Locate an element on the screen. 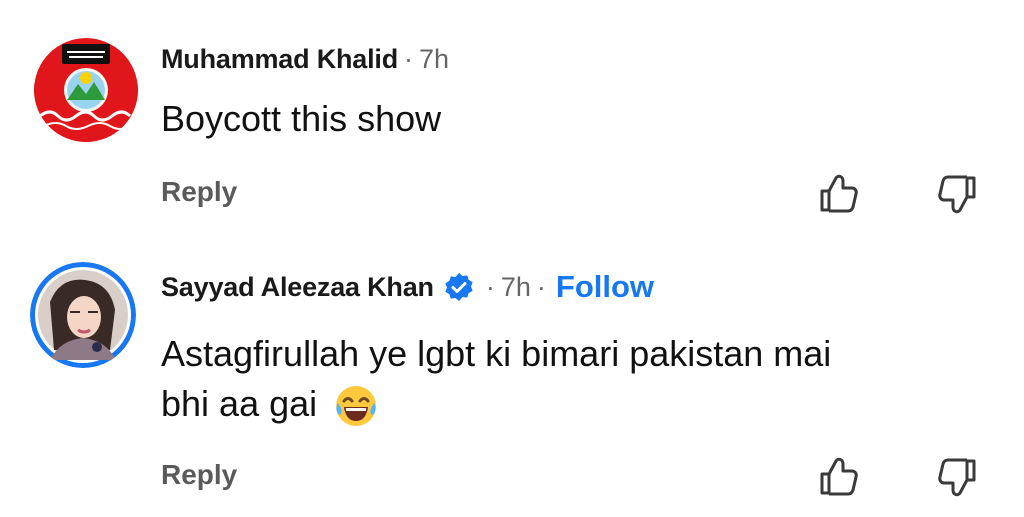 This screenshot has width=1024, height=517. comment-header: Sayyad Aleezaa Khan · 7h · Follow is located at coordinates (407, 287).